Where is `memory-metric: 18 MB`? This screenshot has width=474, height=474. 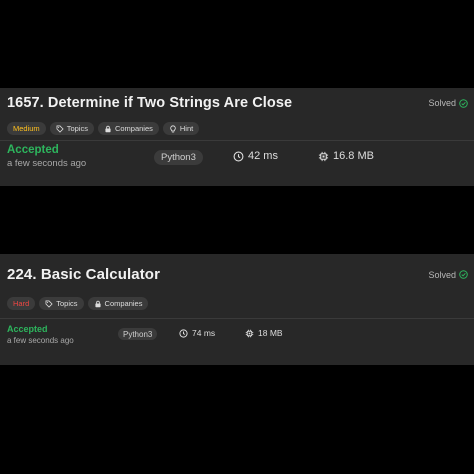
memory-metric: 18 MB is located at coordinates (264, 333).